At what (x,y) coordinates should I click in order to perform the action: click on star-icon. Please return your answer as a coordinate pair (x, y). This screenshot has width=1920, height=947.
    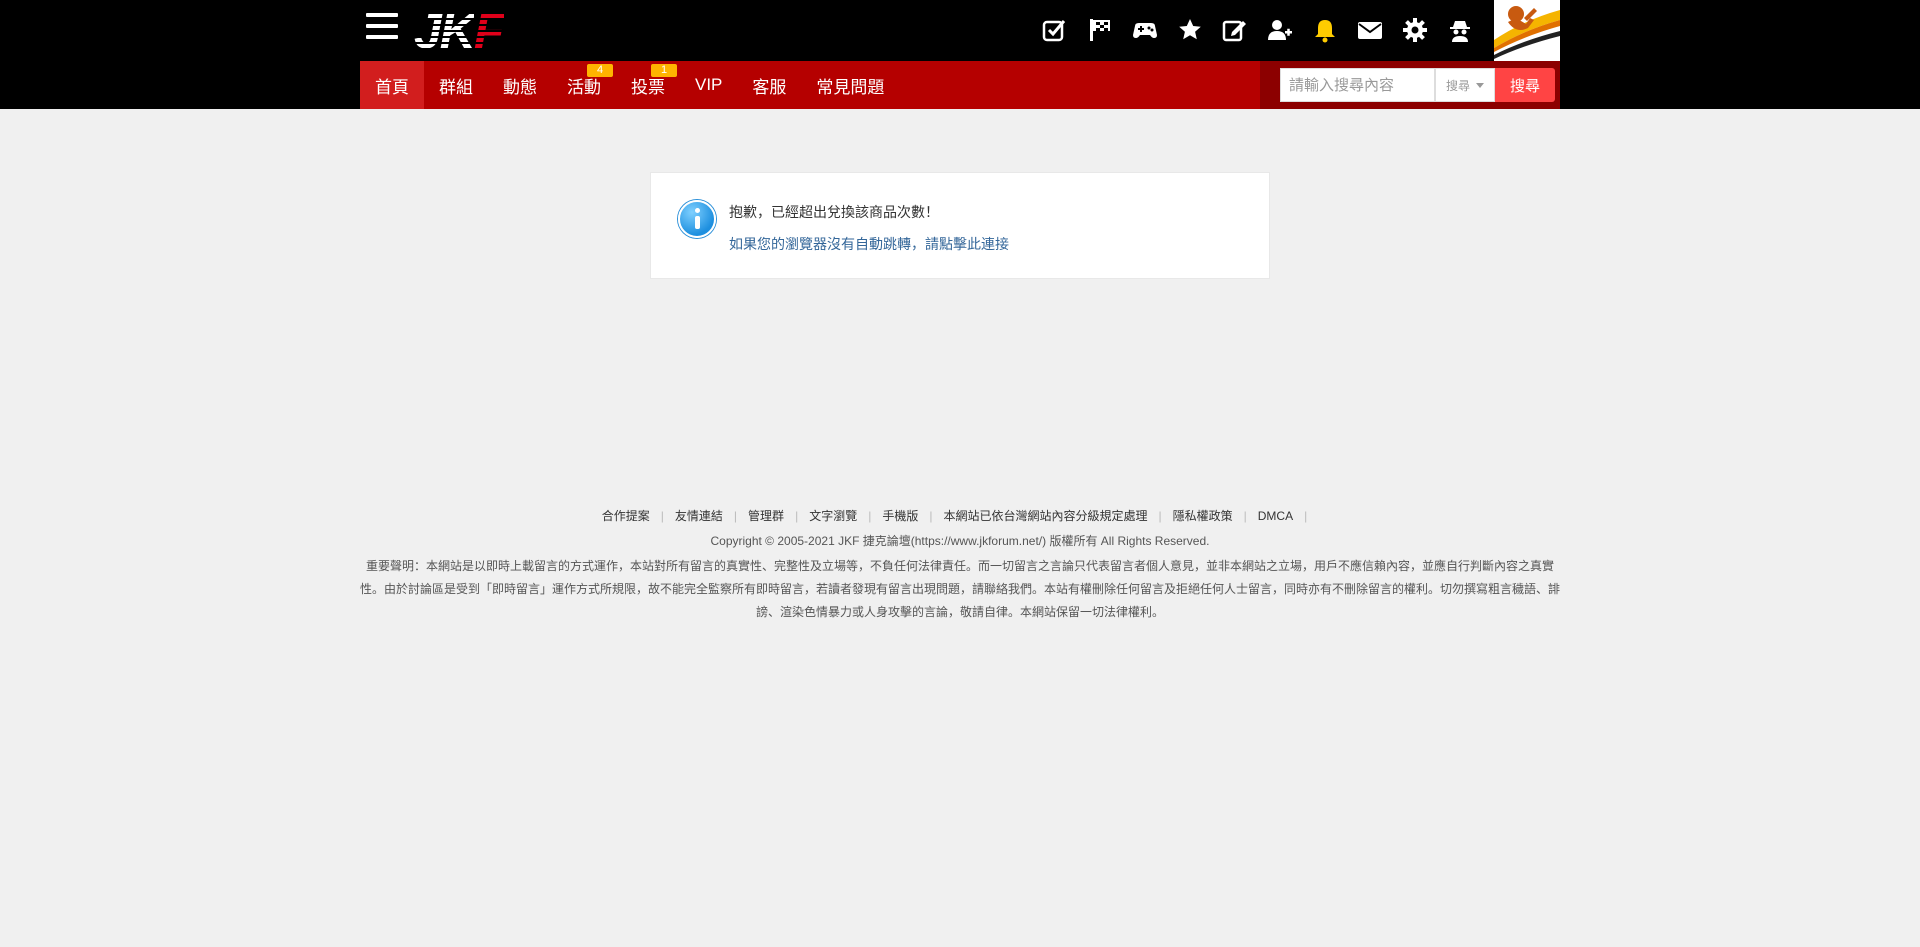
    Looking at the image, I should click on (1190, 30).